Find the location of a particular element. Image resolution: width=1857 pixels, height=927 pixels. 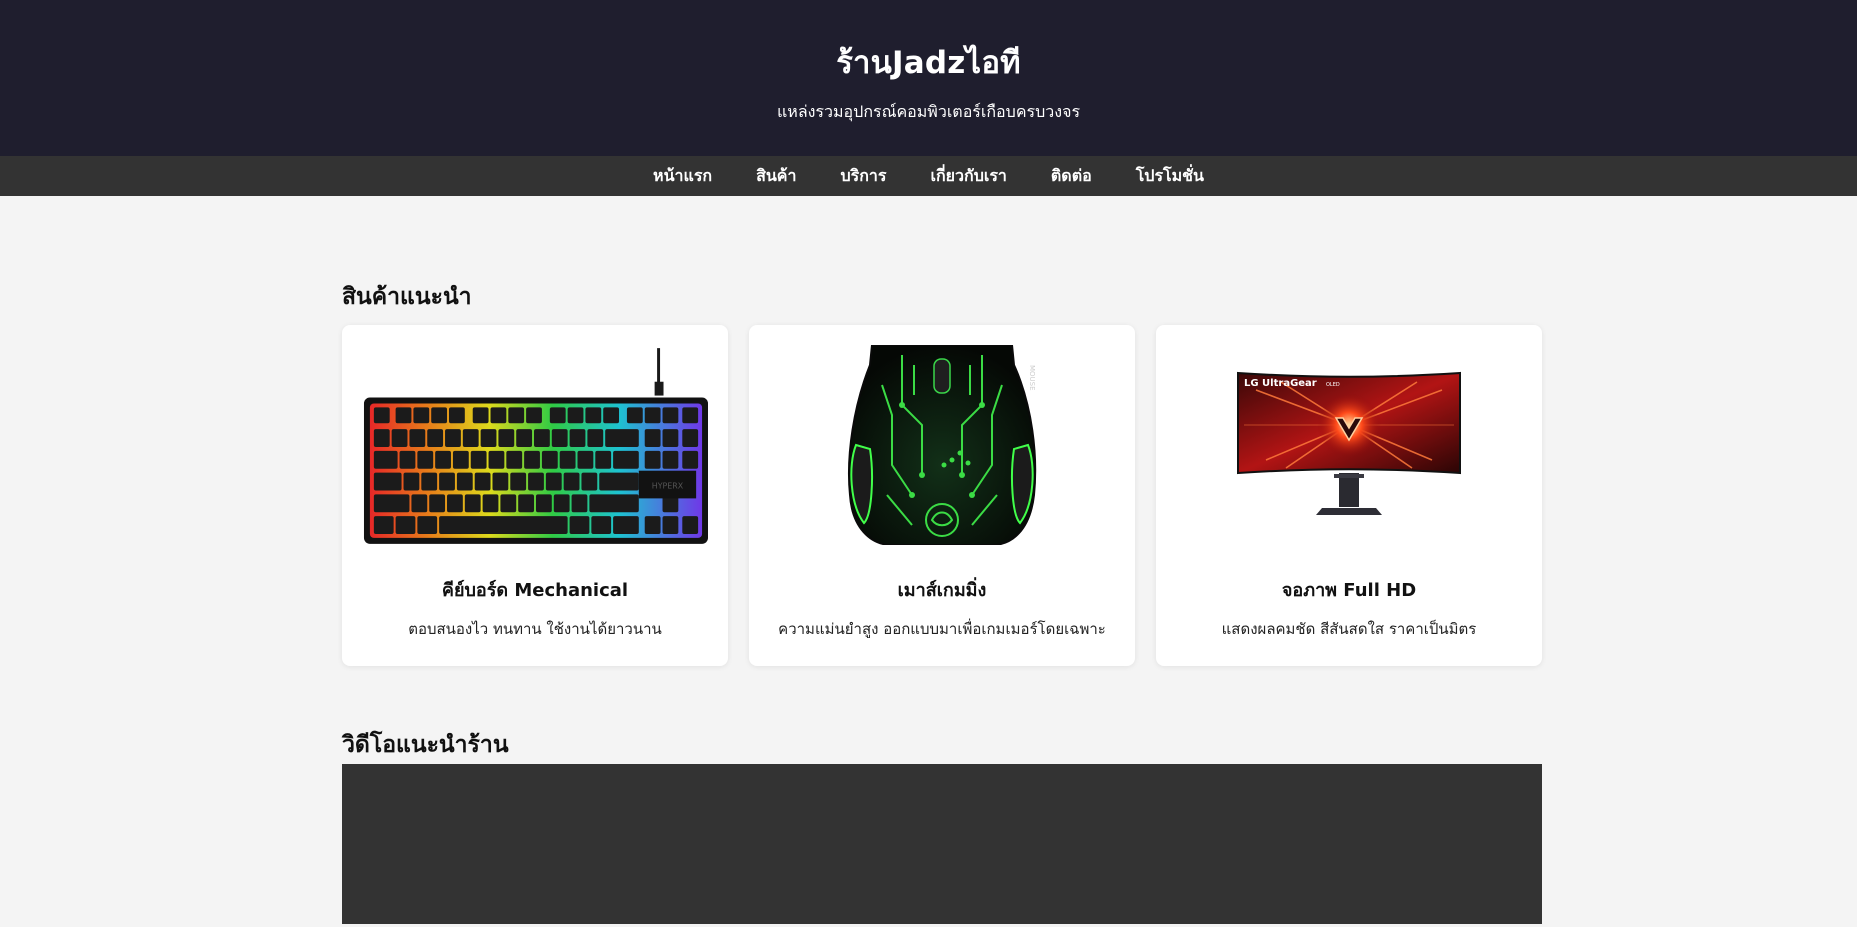

keyboard-image: HYPERX is located at coordinates (535, 445).